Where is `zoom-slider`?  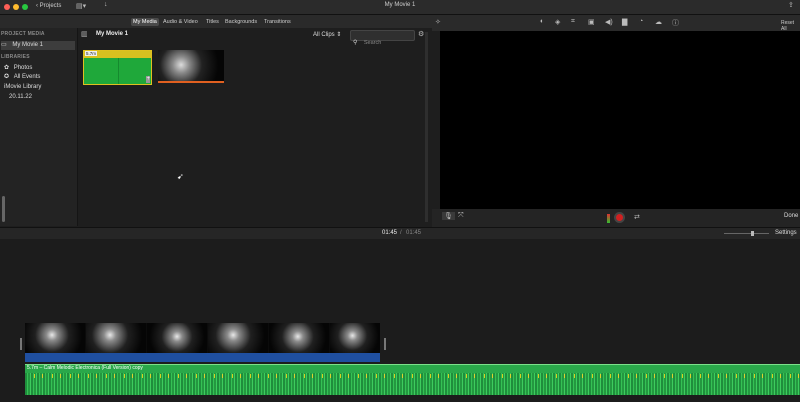 zoom-slider is located at coordinates (746, 233).